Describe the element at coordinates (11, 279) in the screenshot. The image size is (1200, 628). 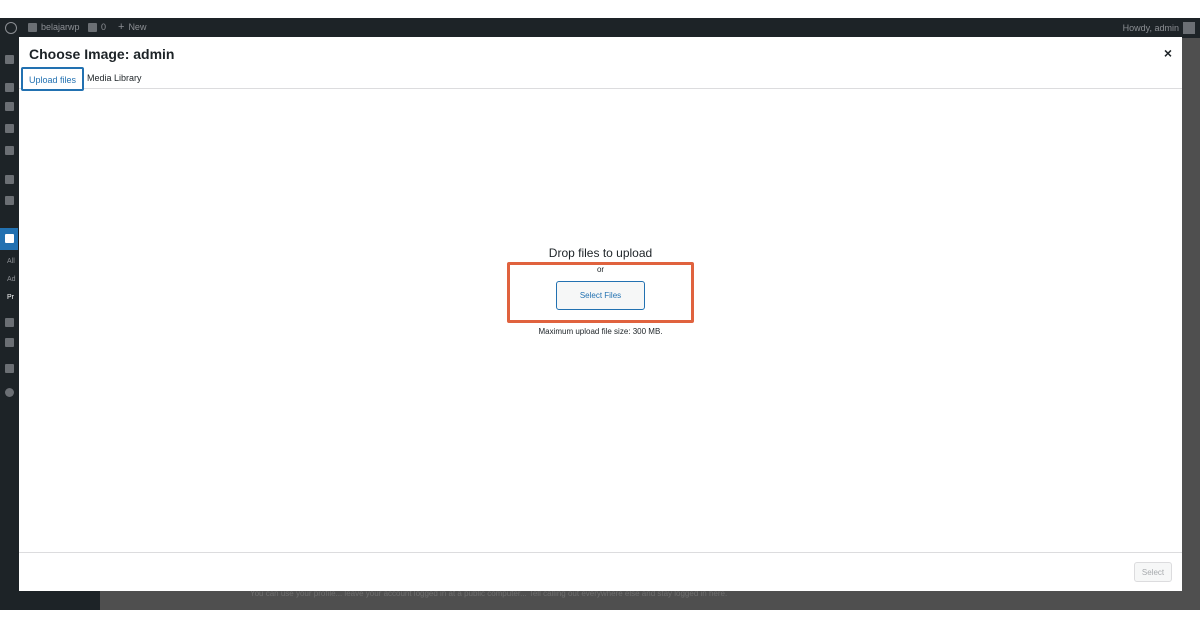
I see `sidebar-sub-item: Ad` at that location.